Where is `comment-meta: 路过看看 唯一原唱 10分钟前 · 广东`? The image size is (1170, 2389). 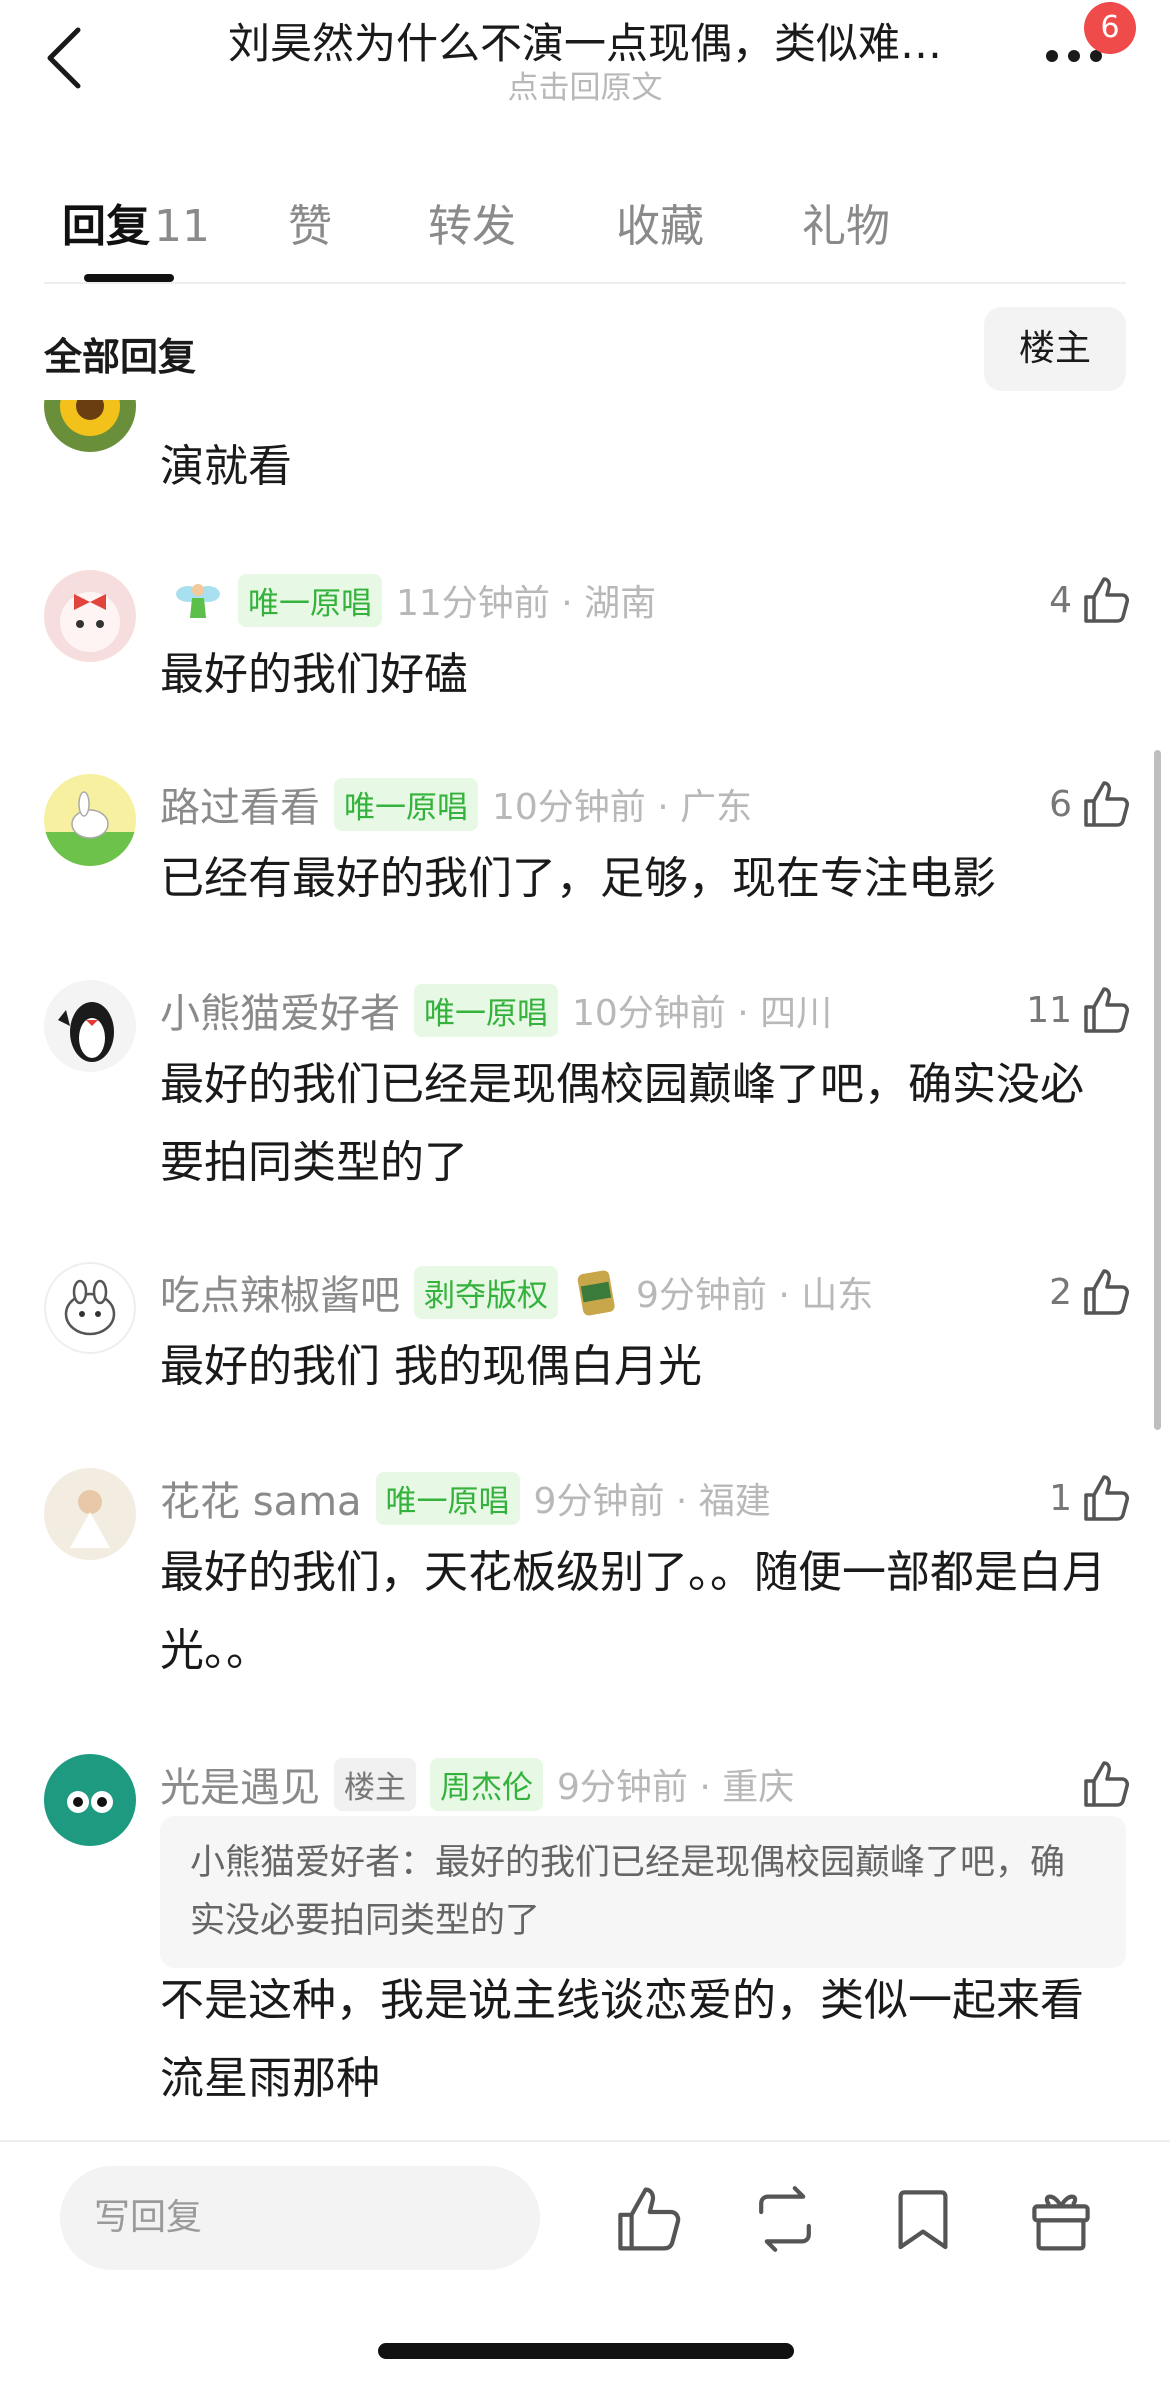 comment-meta: 路过看看 唯一原唱 10分钟前 · 广东 is located at coordinates (456, 804).